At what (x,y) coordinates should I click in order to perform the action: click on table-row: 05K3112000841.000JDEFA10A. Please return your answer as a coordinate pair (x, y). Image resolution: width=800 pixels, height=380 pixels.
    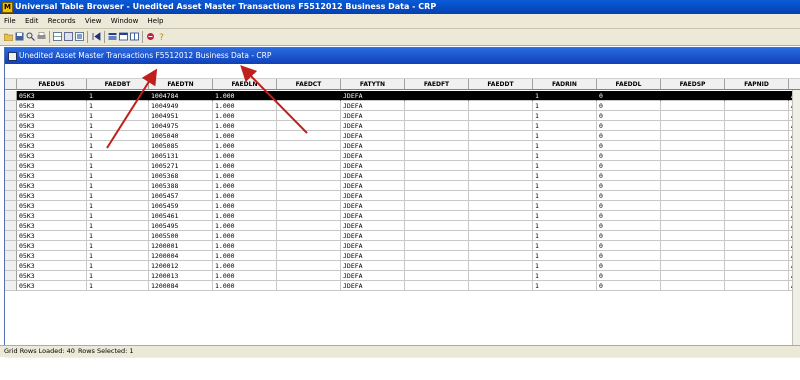
    Looking at the image, I should click on (402, 286).